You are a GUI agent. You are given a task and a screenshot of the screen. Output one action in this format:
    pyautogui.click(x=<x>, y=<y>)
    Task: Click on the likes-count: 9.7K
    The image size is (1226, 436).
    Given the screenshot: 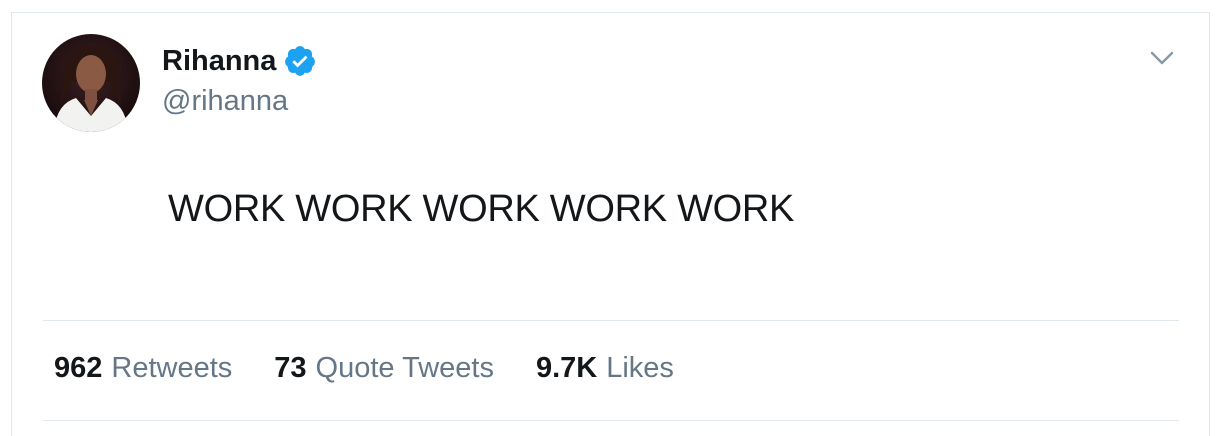 What is the action you would take?
    pyautogui.click(x=566, y=368)
    